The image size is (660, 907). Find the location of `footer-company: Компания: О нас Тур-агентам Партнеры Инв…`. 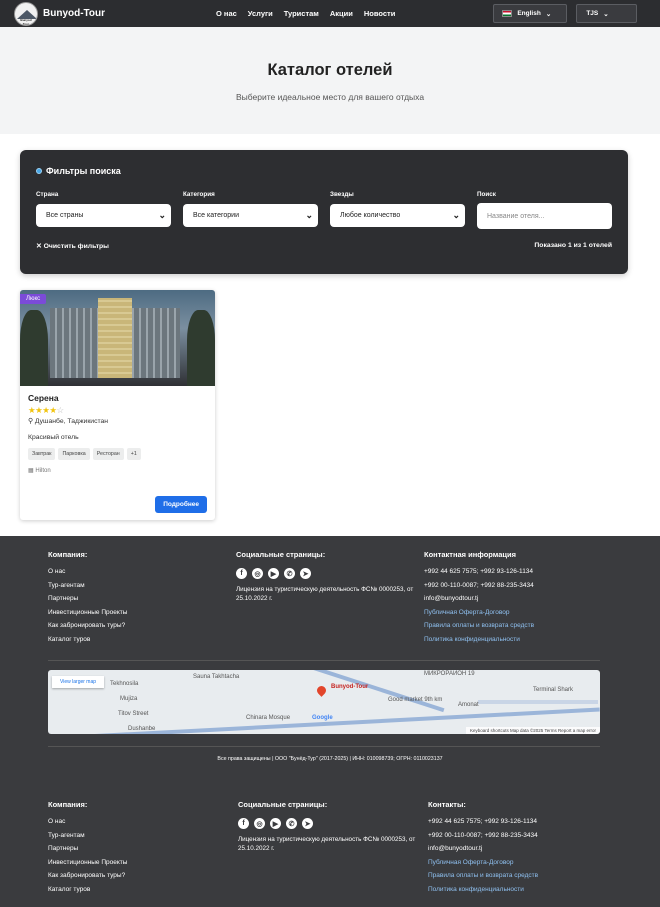

footer-company: Компания: О нас Тур-агентам Партнеры Инв… is located at coordinates (142, 599).